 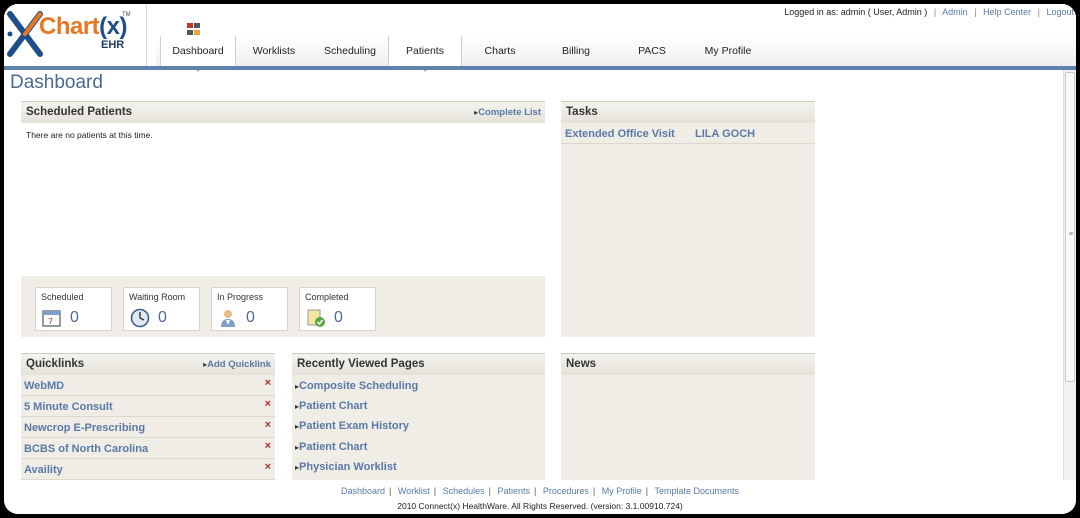 I want to click on quicklink-label: Availity, so click(x=43, y=470).